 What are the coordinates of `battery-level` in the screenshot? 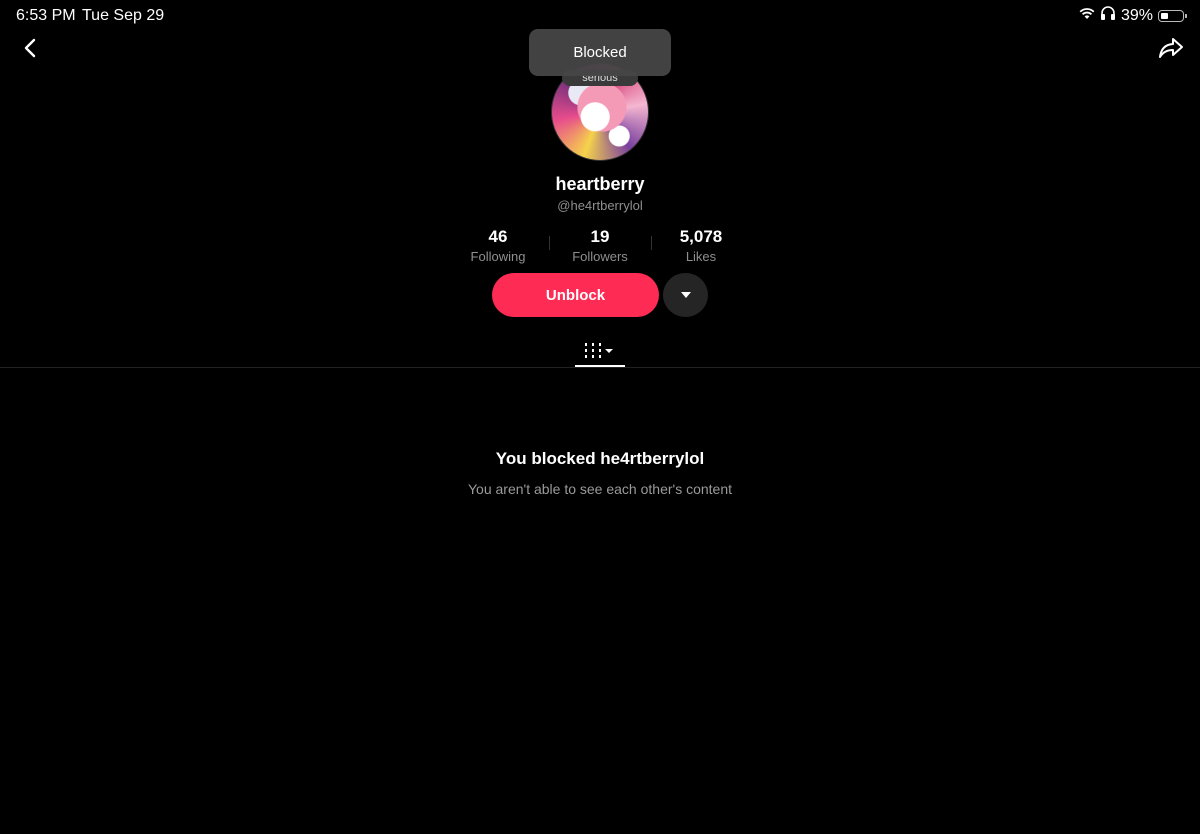 It's located at (1164, 15).